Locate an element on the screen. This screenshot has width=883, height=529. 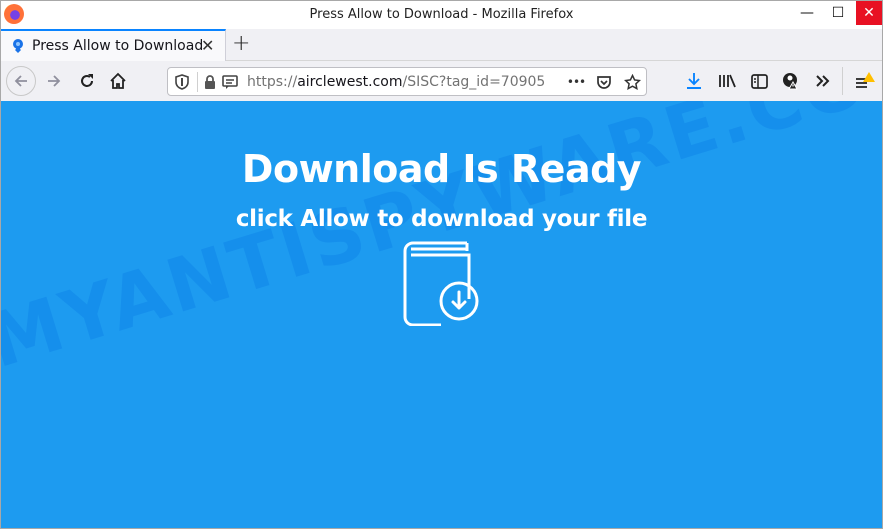
overflow-menu-button is located at coordinates (823, 81).